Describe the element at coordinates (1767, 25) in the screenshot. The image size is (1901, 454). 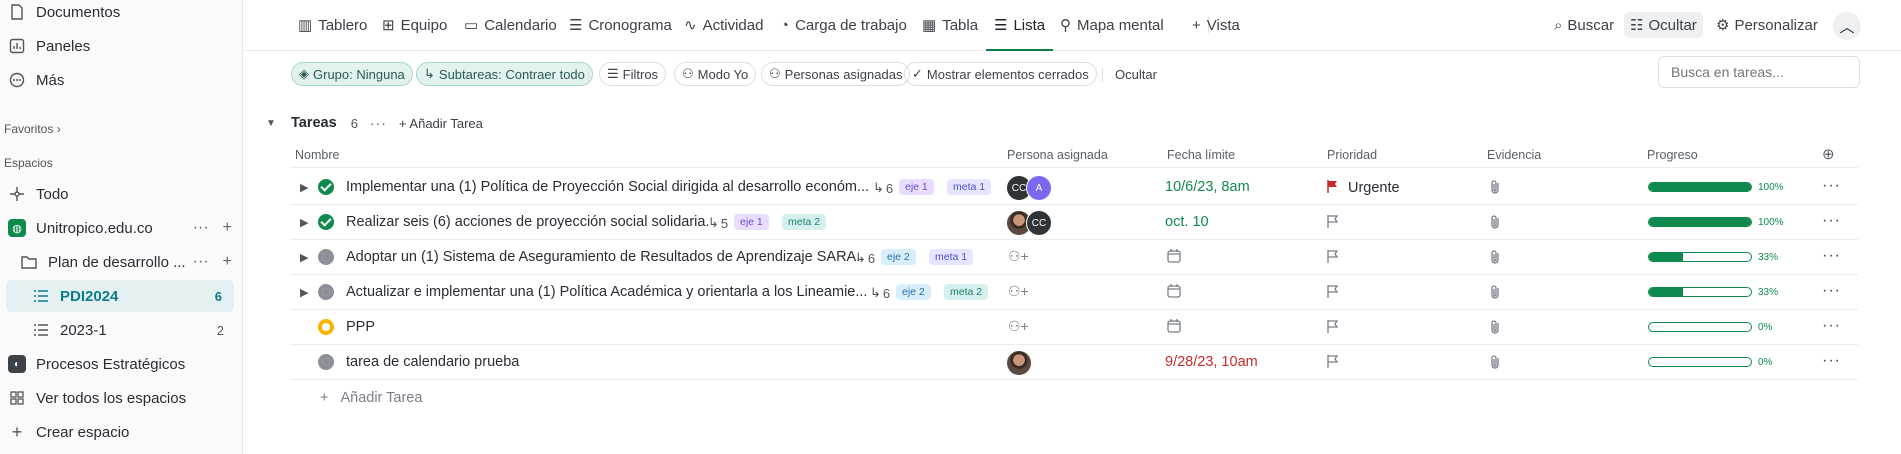
I see `customize-button: ⚙ Personalizar` at that location.